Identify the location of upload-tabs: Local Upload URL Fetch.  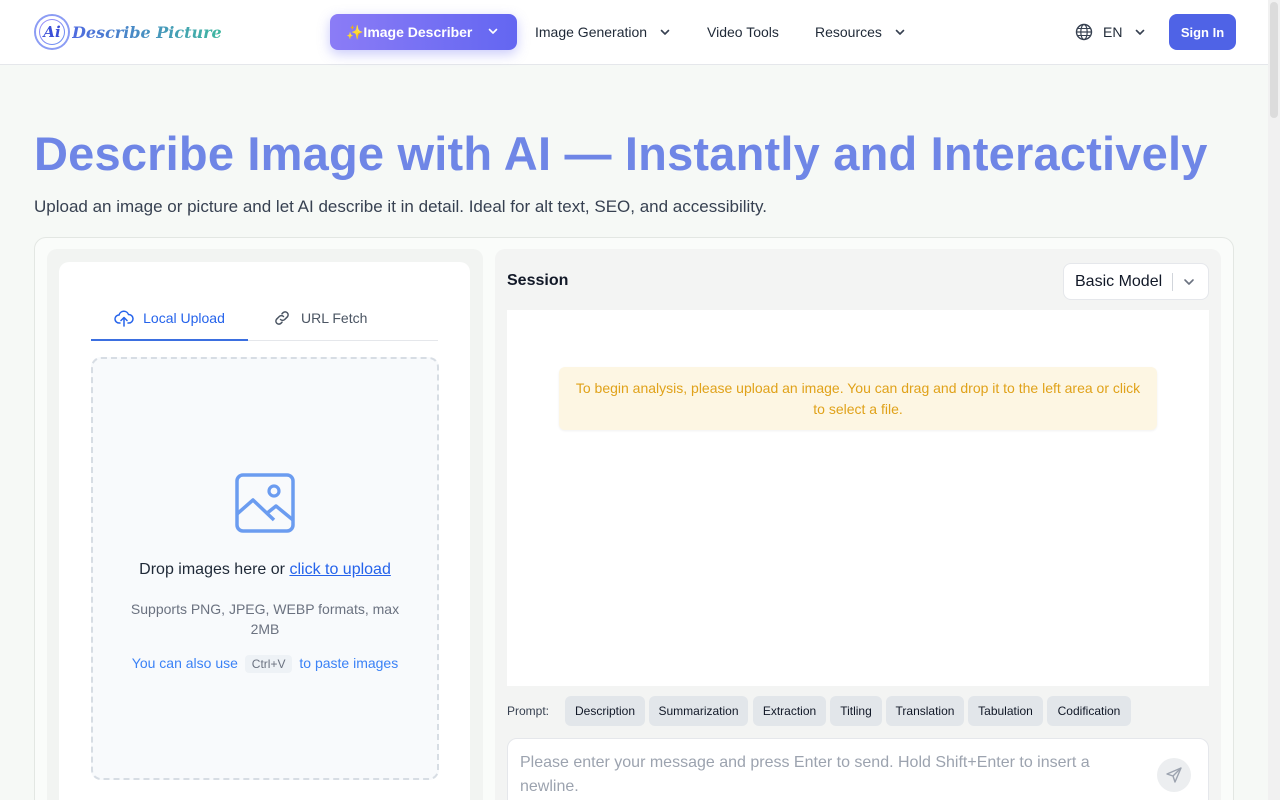
(264, 318).